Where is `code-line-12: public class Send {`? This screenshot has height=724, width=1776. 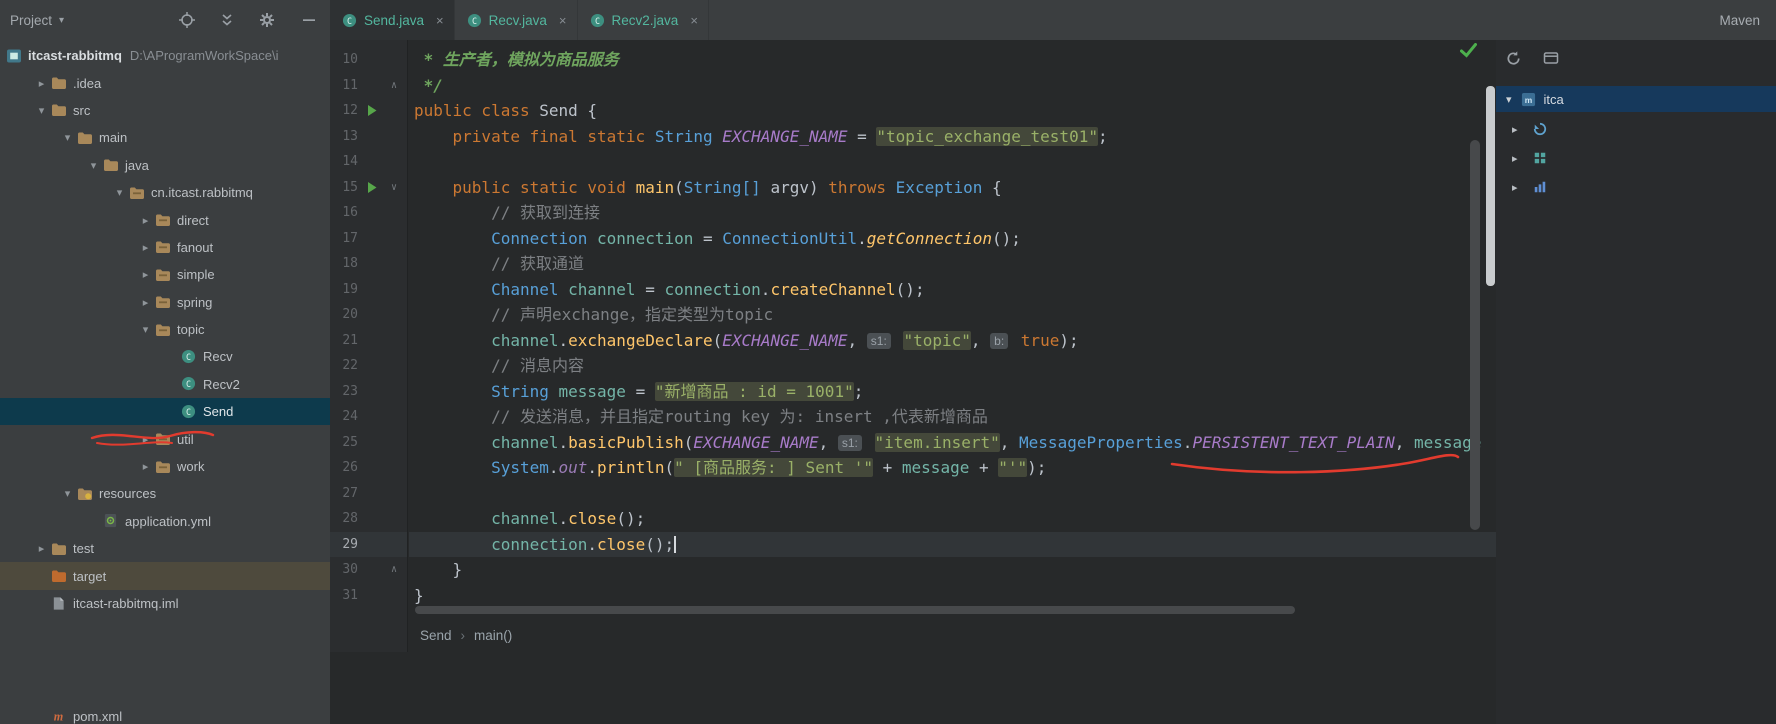 code-line-12: public class Send { is located at coordinates (952, 111).